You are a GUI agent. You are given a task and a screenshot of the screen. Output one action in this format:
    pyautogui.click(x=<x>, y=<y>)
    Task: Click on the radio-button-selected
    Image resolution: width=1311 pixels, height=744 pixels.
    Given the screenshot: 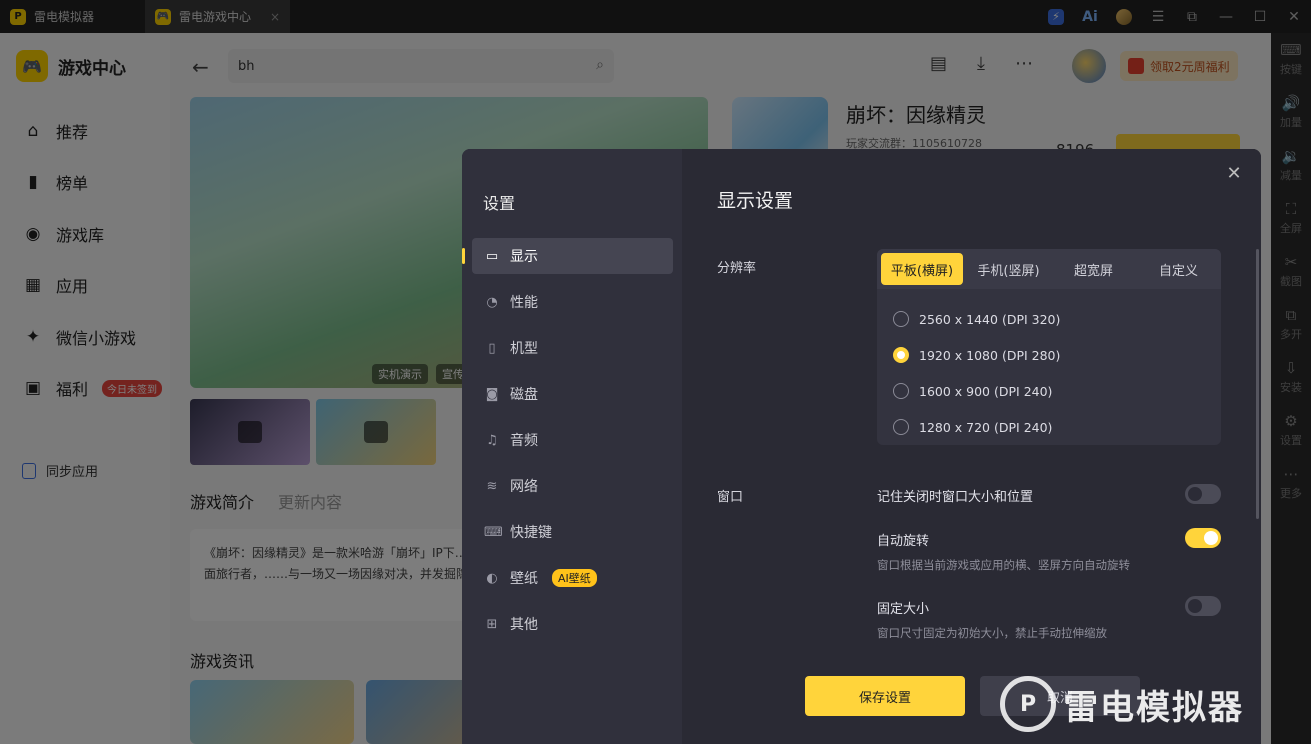 What is the action you would take?
    pyautogui.click(x=901, y=355)
    